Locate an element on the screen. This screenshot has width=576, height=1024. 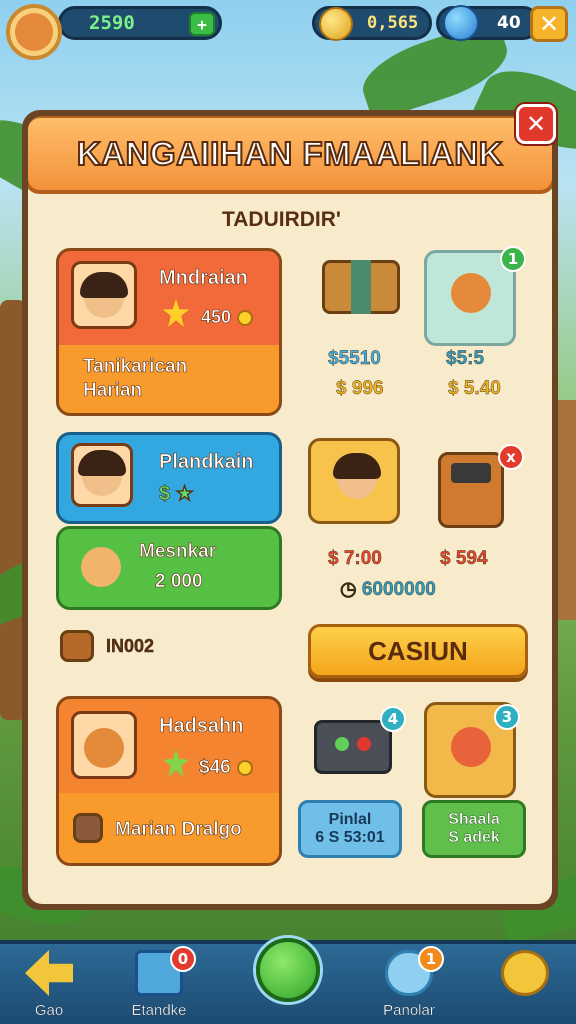
nav-item-back: Gao is located at coordinates (49, 987).